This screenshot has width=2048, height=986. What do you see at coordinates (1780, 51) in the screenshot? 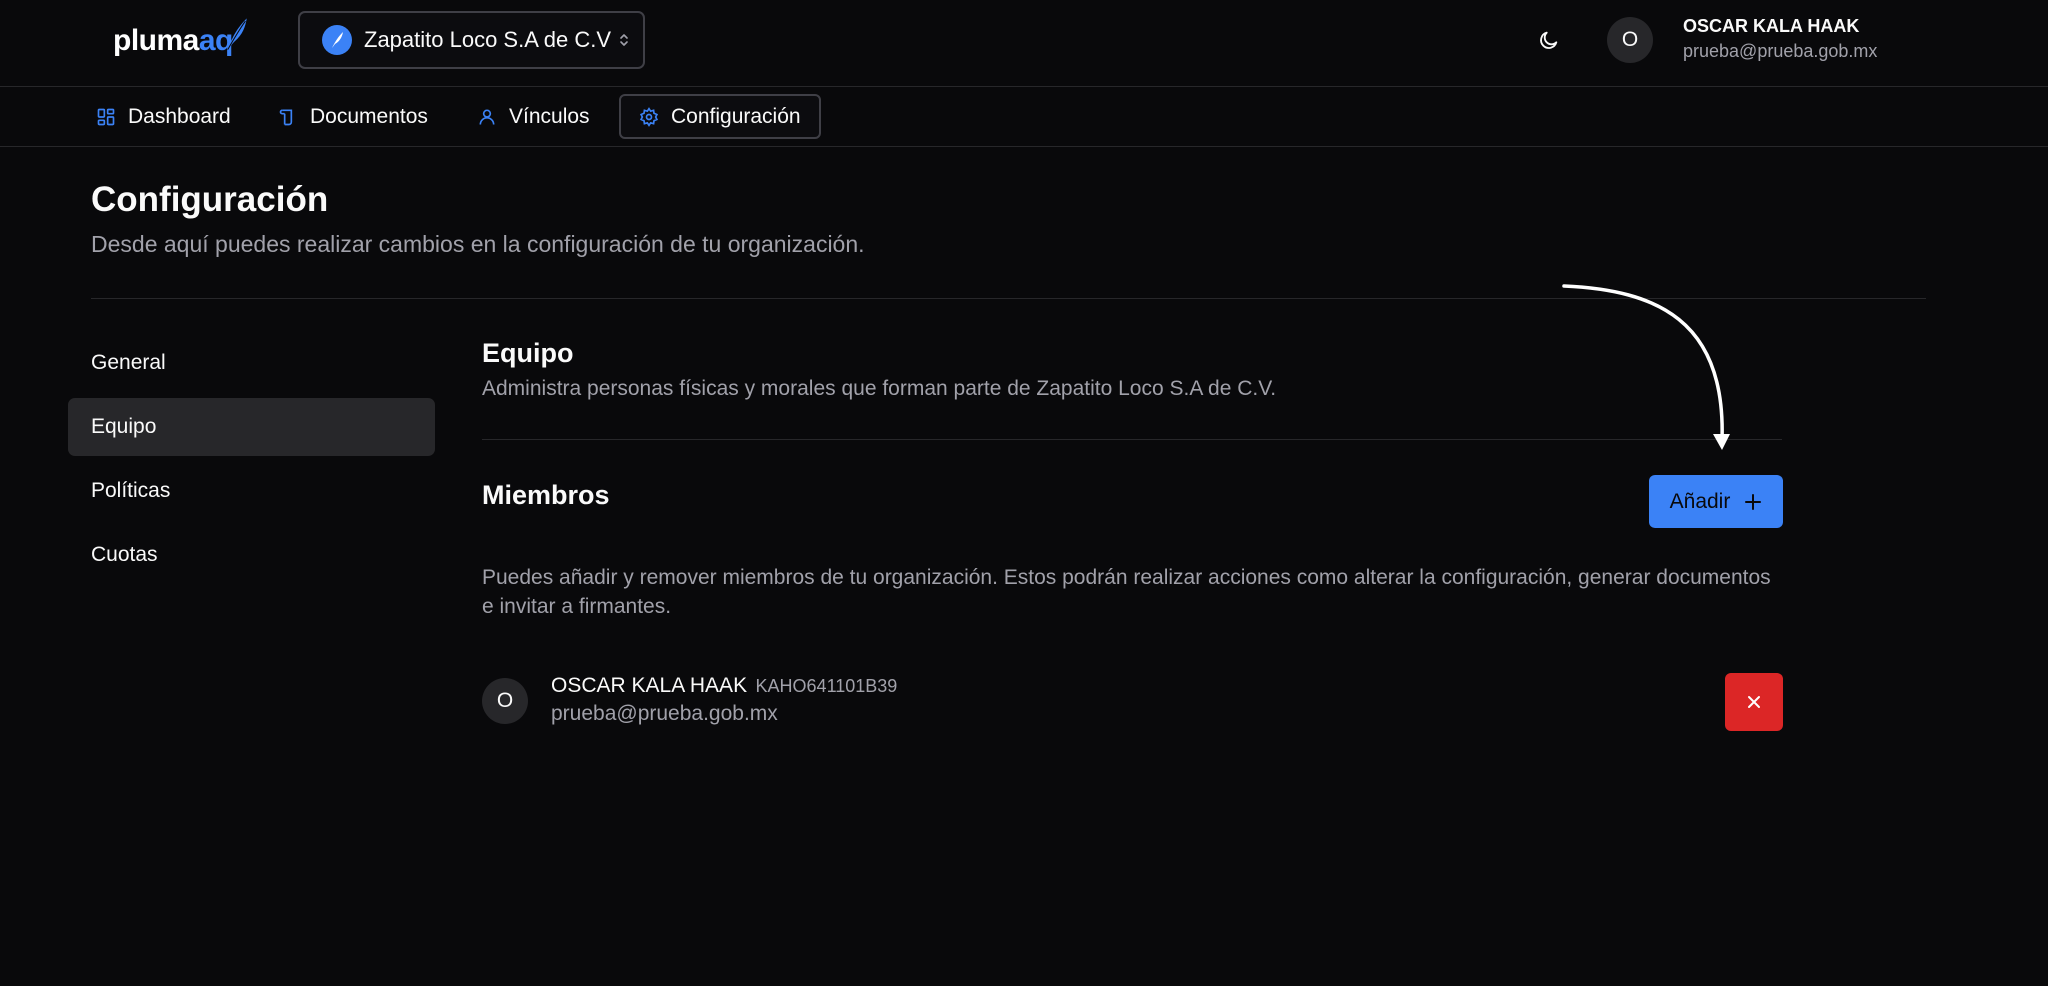
I see `user-email: prueba@prueba.gob.mx` at bounding box center [1780, 51].